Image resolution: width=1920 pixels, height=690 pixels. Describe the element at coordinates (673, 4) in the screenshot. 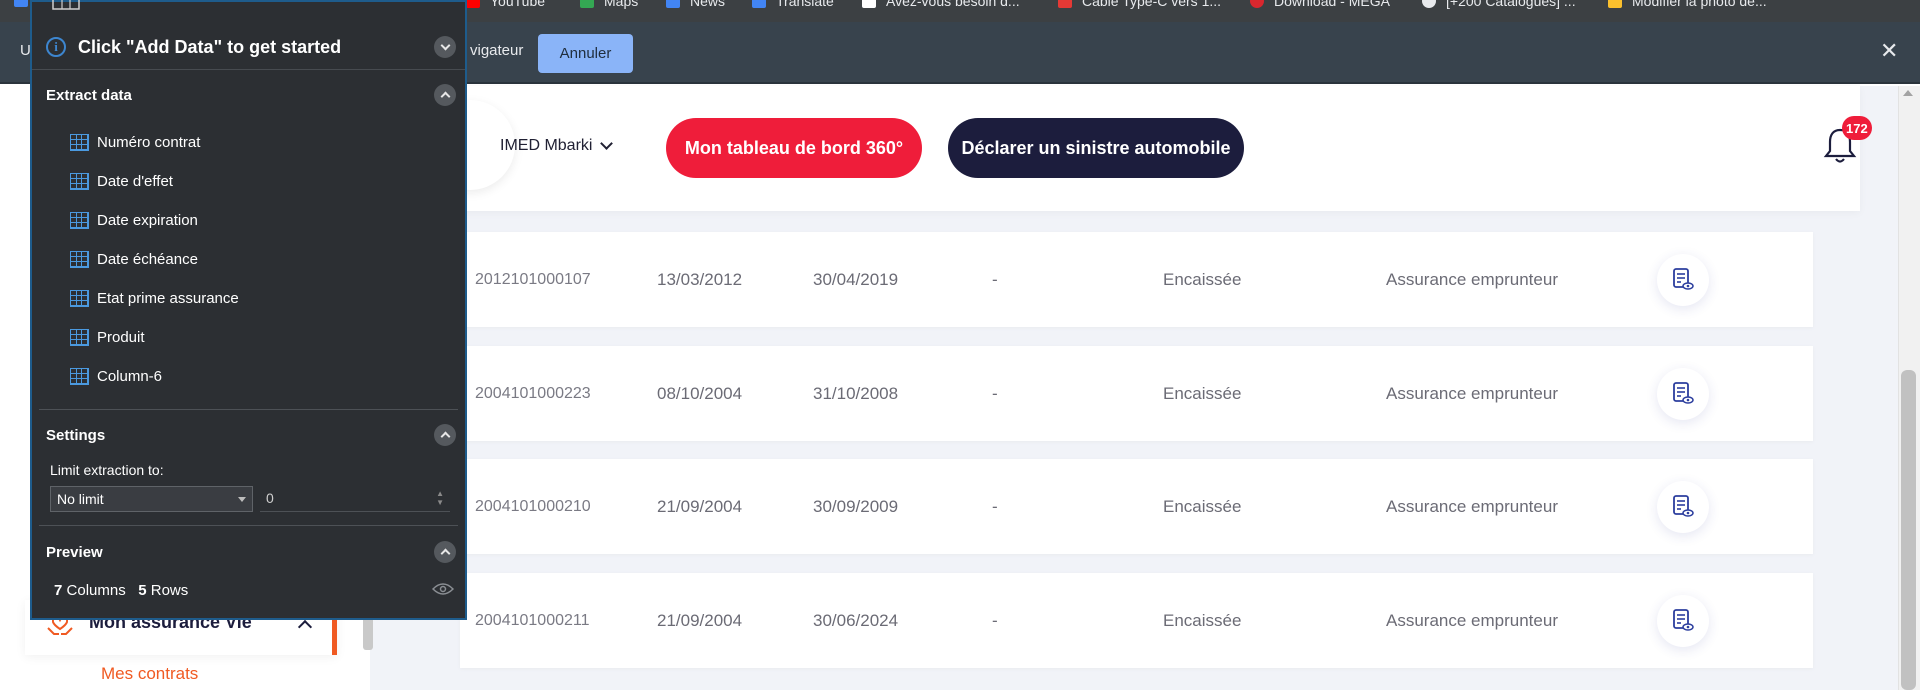

I see `news-icon` at that location.